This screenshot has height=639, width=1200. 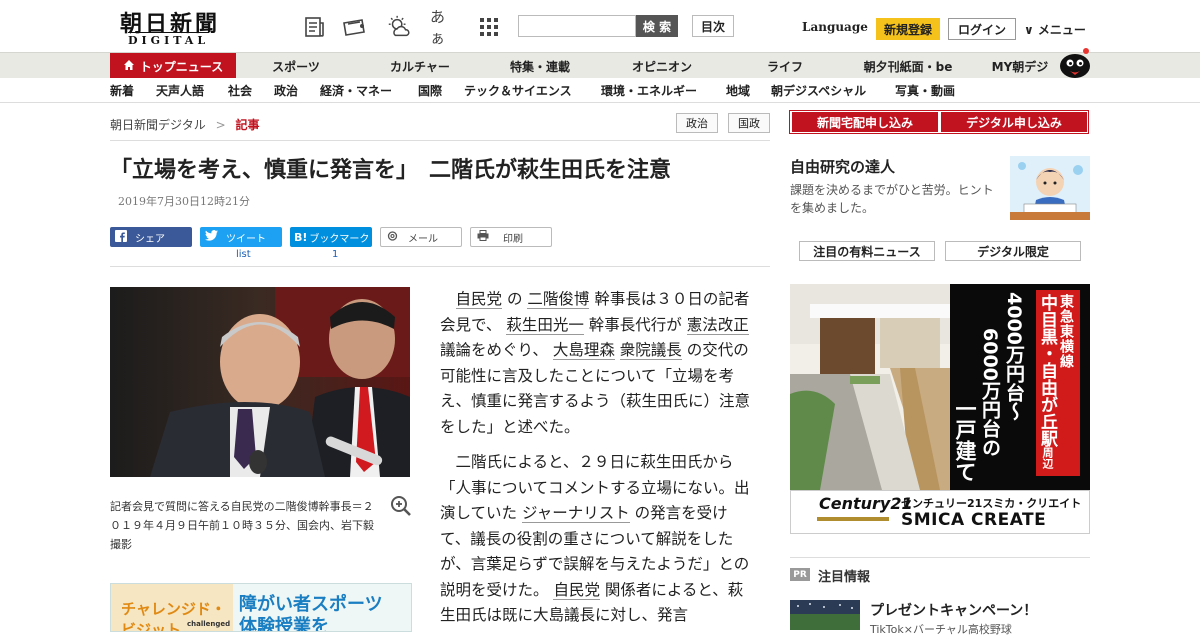 I want to click on coupon-icon, so click(x=355, y=27).